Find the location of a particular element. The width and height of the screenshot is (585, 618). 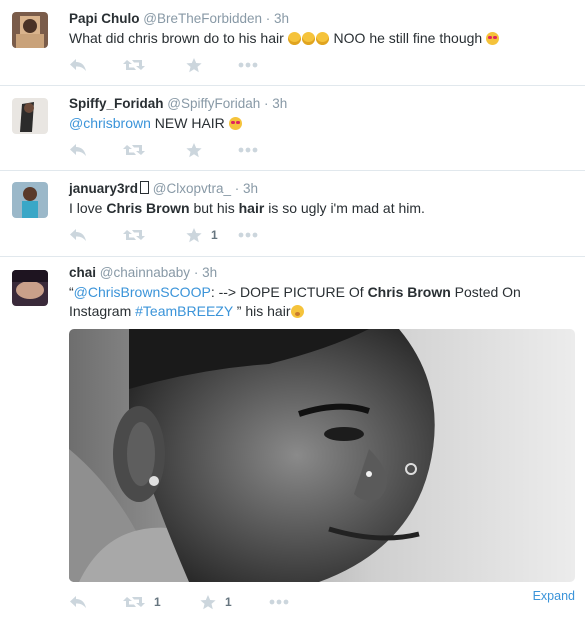

tweet-text-segment: NOO he still fine though is located at coordinates (408, 38).